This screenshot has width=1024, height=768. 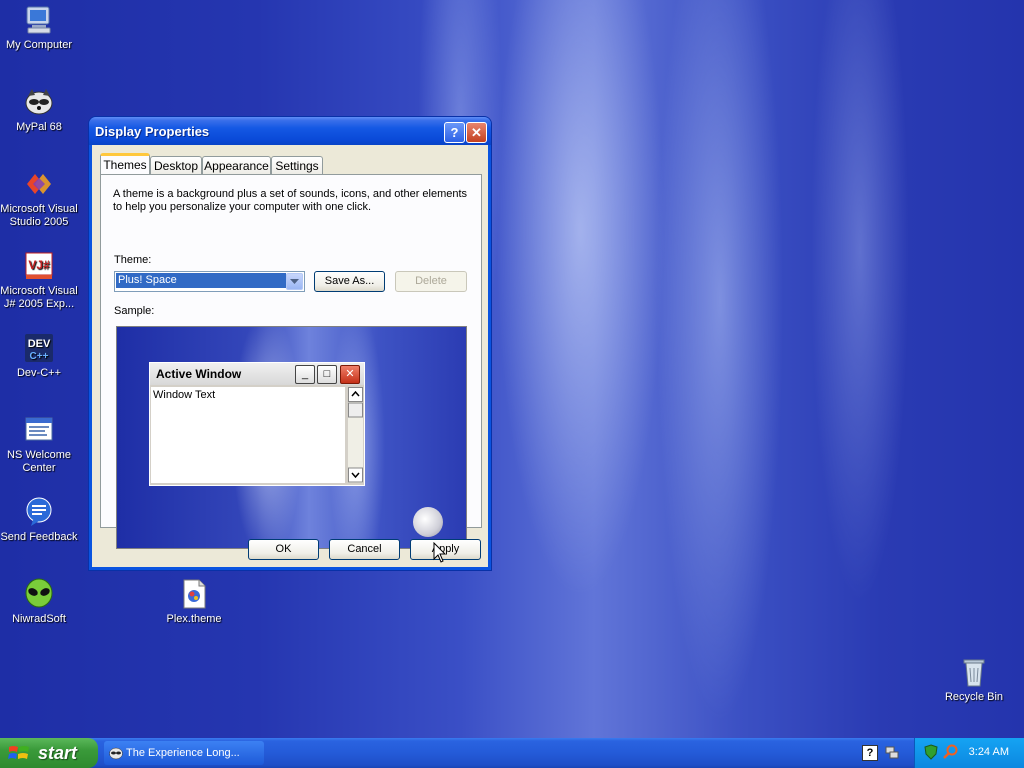 I want to click on feedback-icon, so click(x=39, y=512).